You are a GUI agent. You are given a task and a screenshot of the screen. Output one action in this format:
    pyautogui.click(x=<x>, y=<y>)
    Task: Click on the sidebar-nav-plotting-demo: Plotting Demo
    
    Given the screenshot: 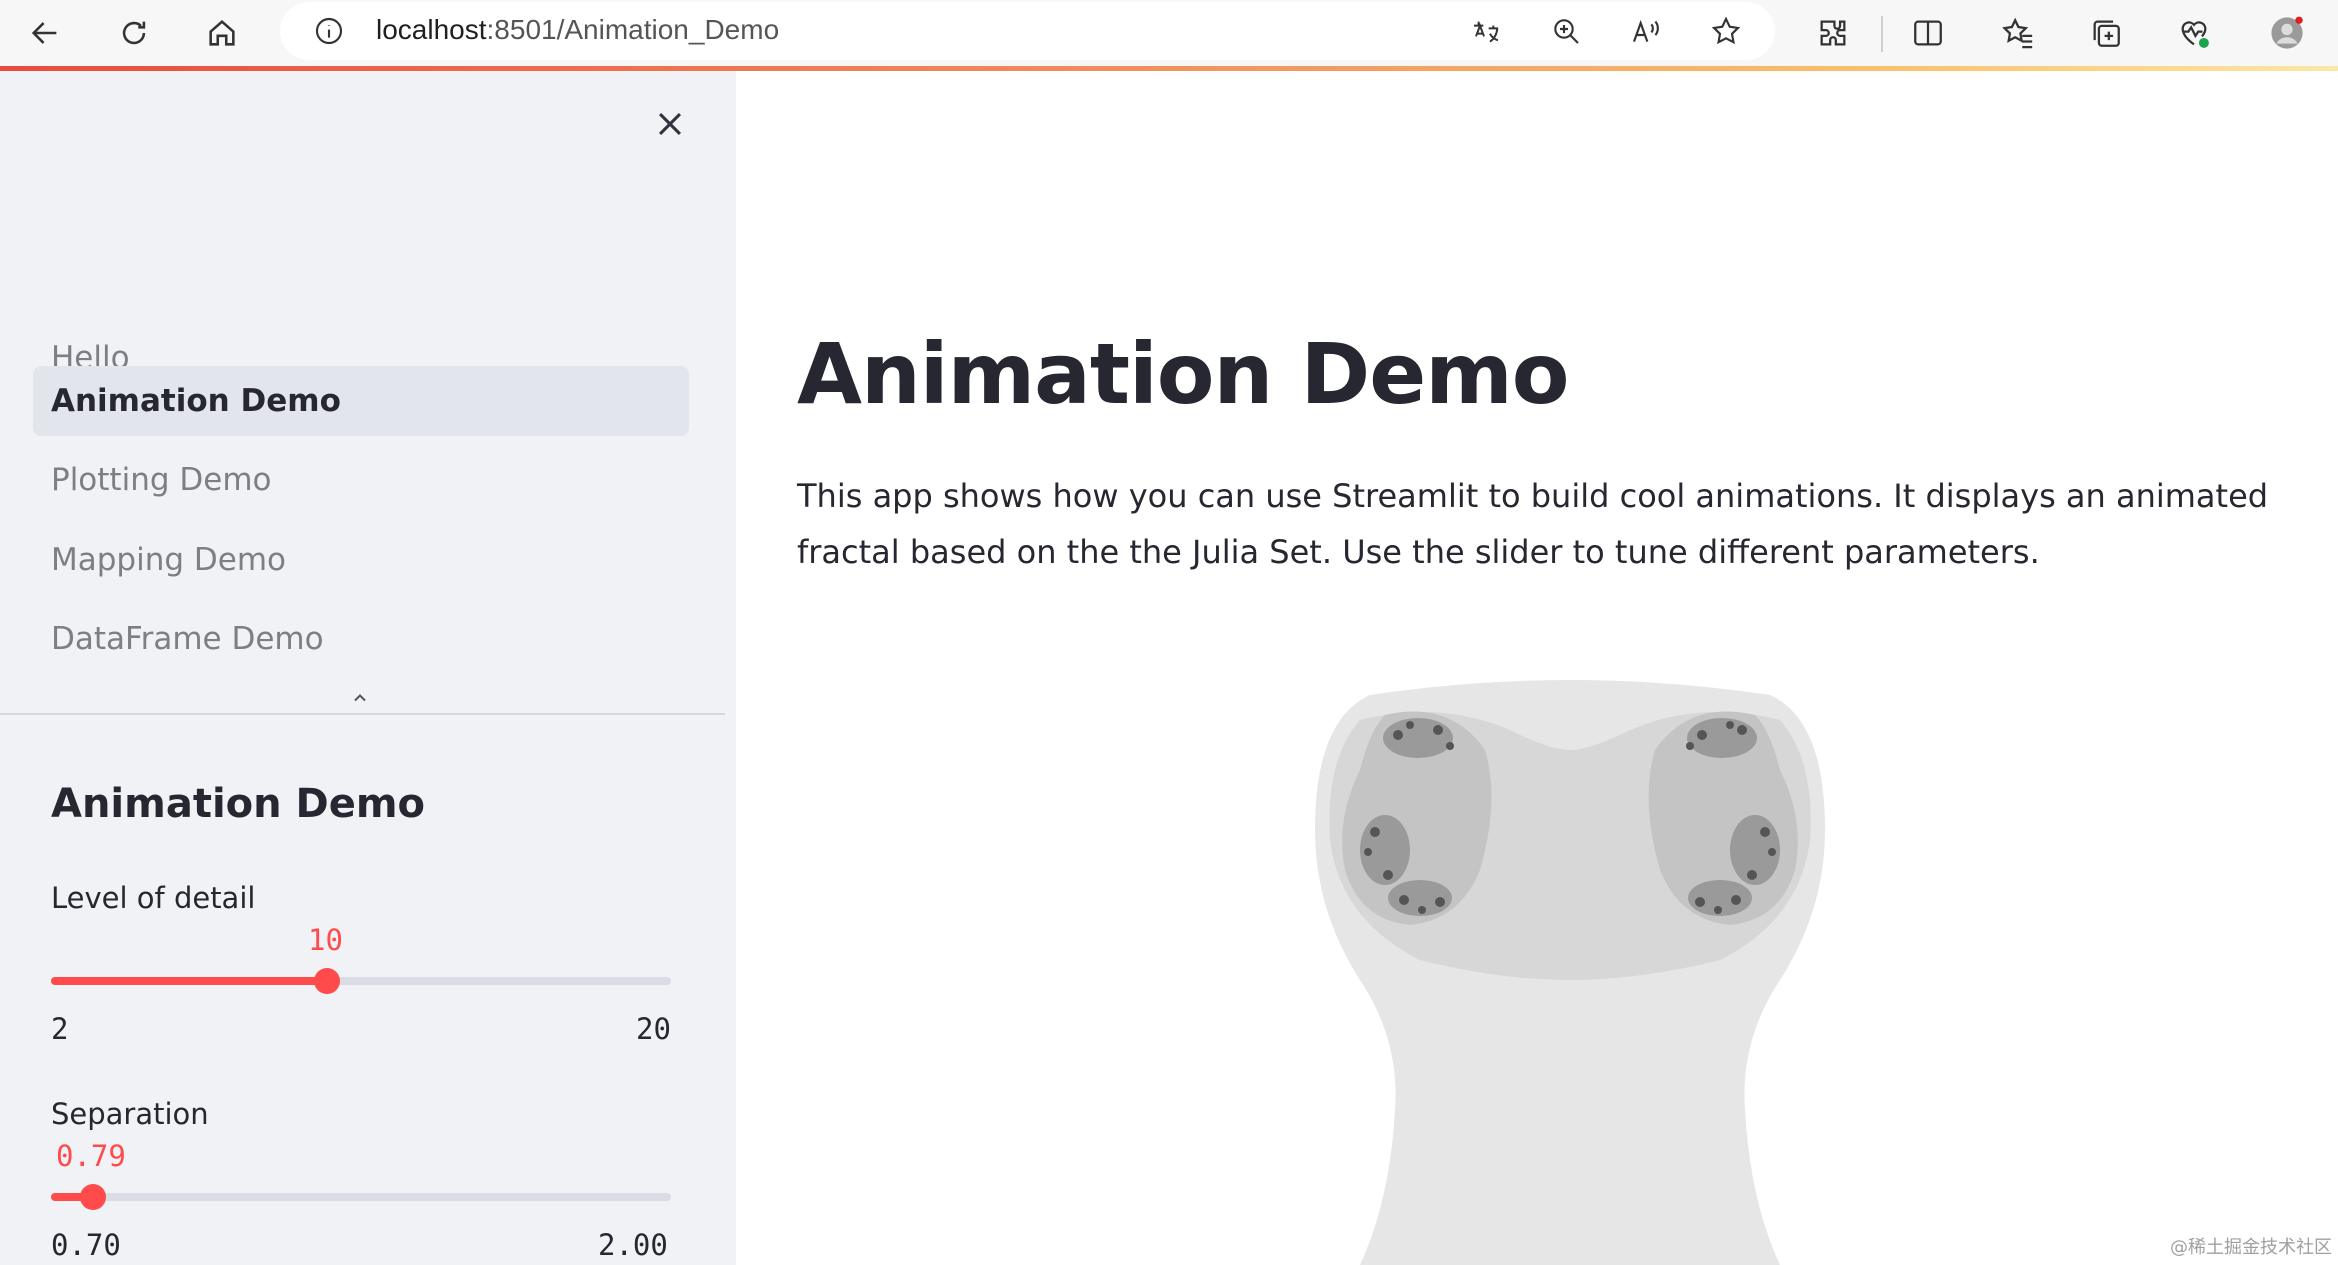 What is the action you would take?
    pyautogui.click(x=361, y=480)
    